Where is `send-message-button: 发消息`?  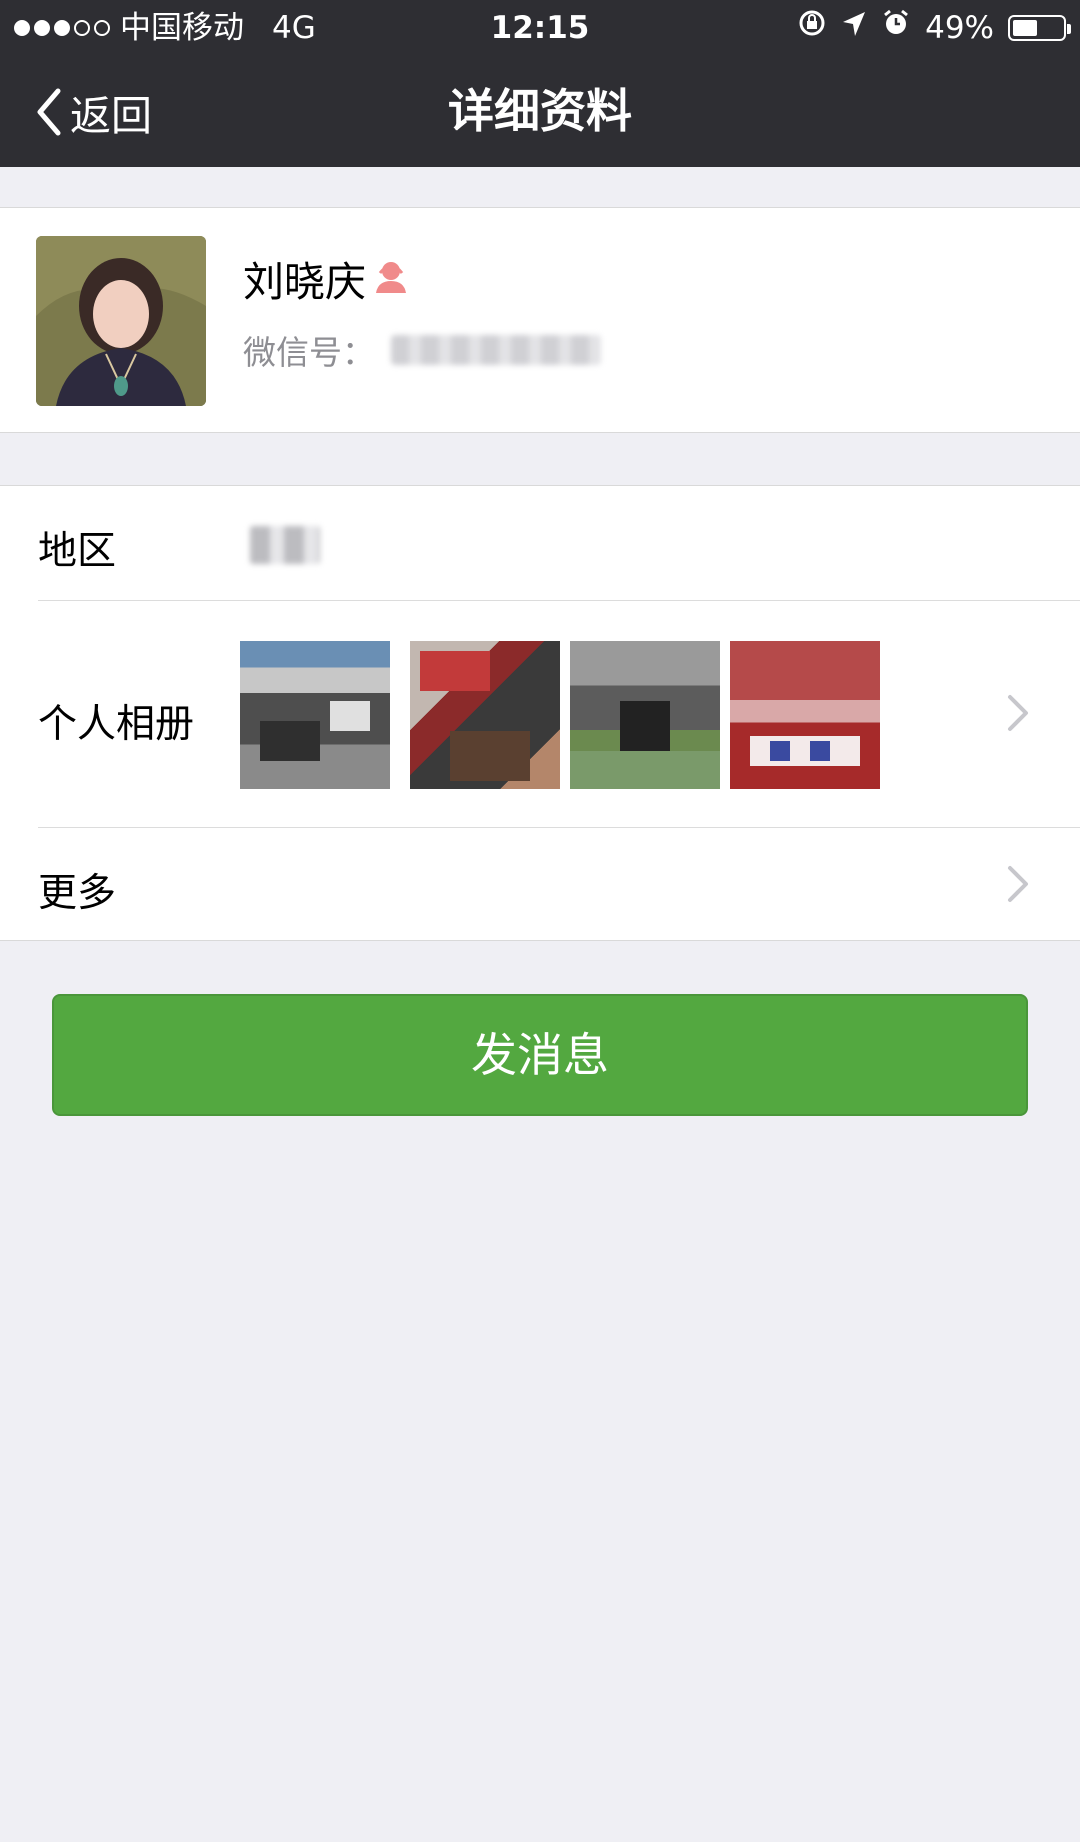 send-message-button: 发消息 is located at coordinates (540, 1055).